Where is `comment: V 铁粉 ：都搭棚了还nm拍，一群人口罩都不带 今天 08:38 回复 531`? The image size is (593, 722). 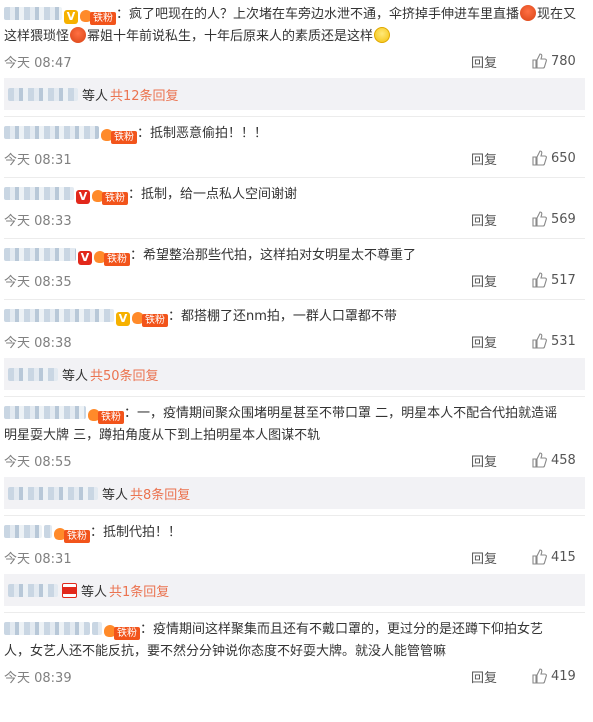 comment: V 铁粉 ：都搭棚了还nm拍，一群人口罩都不带 今天 08:38 回复 531 is located at coordinates (296, 327).